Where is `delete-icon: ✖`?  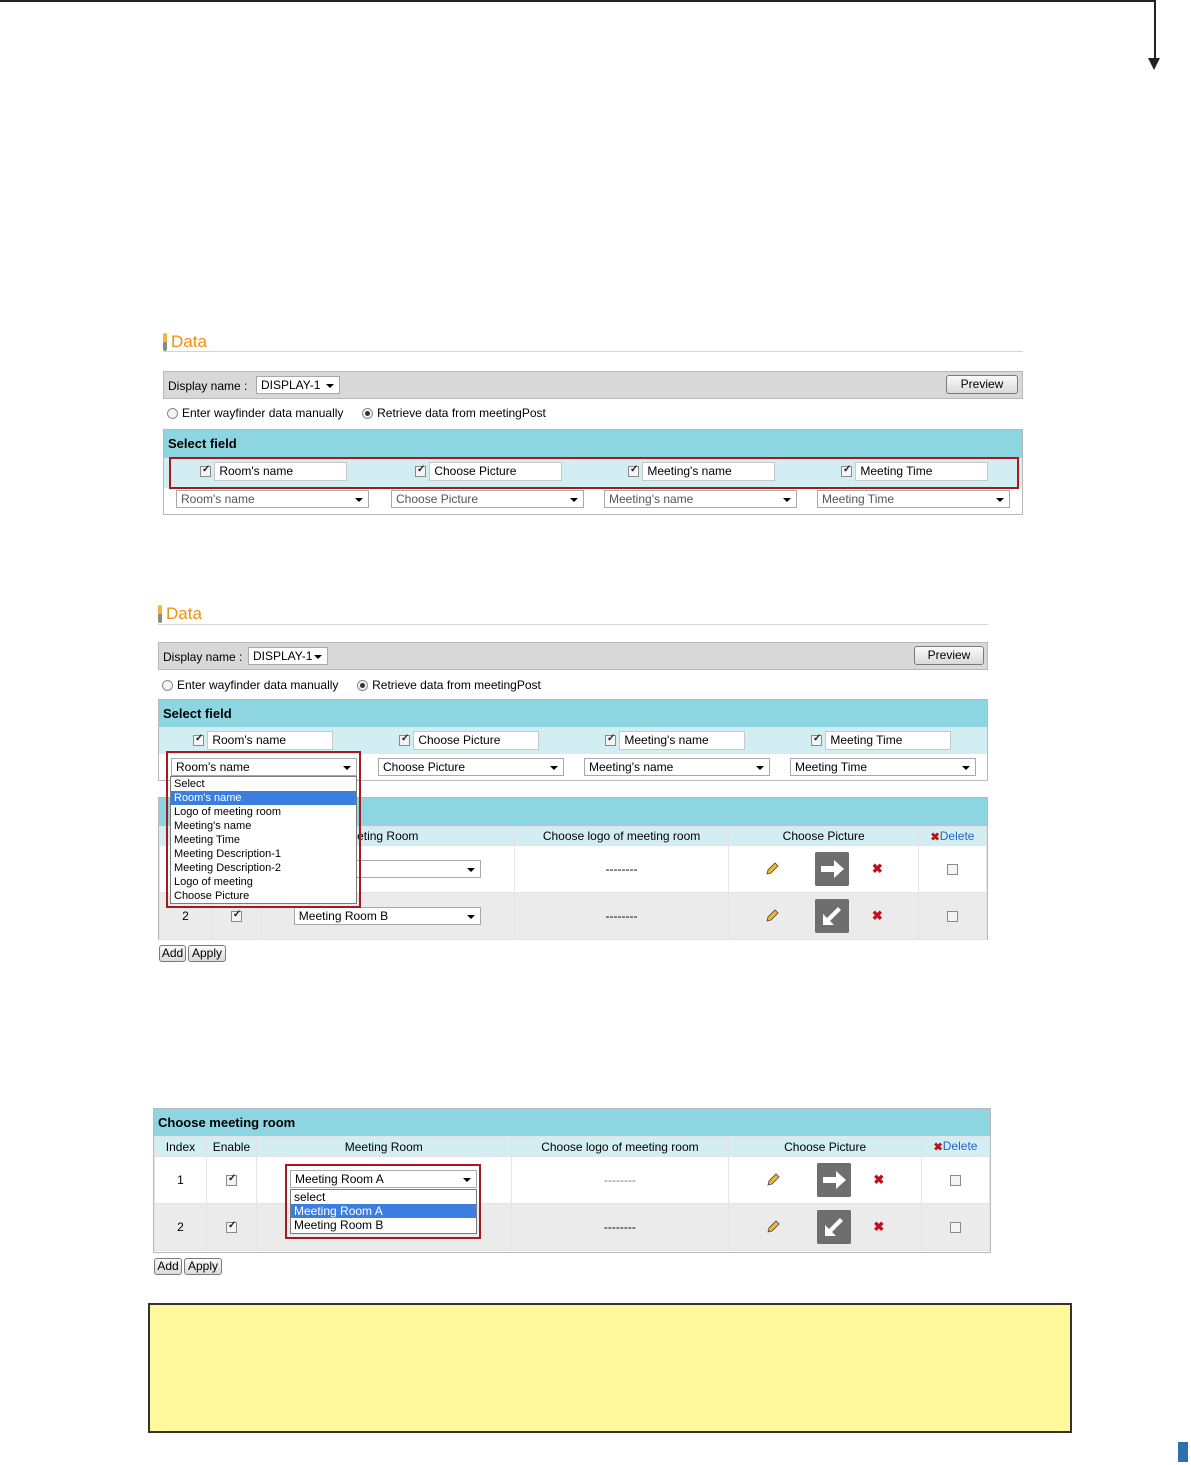 delete-icon: ✖ is located at coordinates (938, 1147).